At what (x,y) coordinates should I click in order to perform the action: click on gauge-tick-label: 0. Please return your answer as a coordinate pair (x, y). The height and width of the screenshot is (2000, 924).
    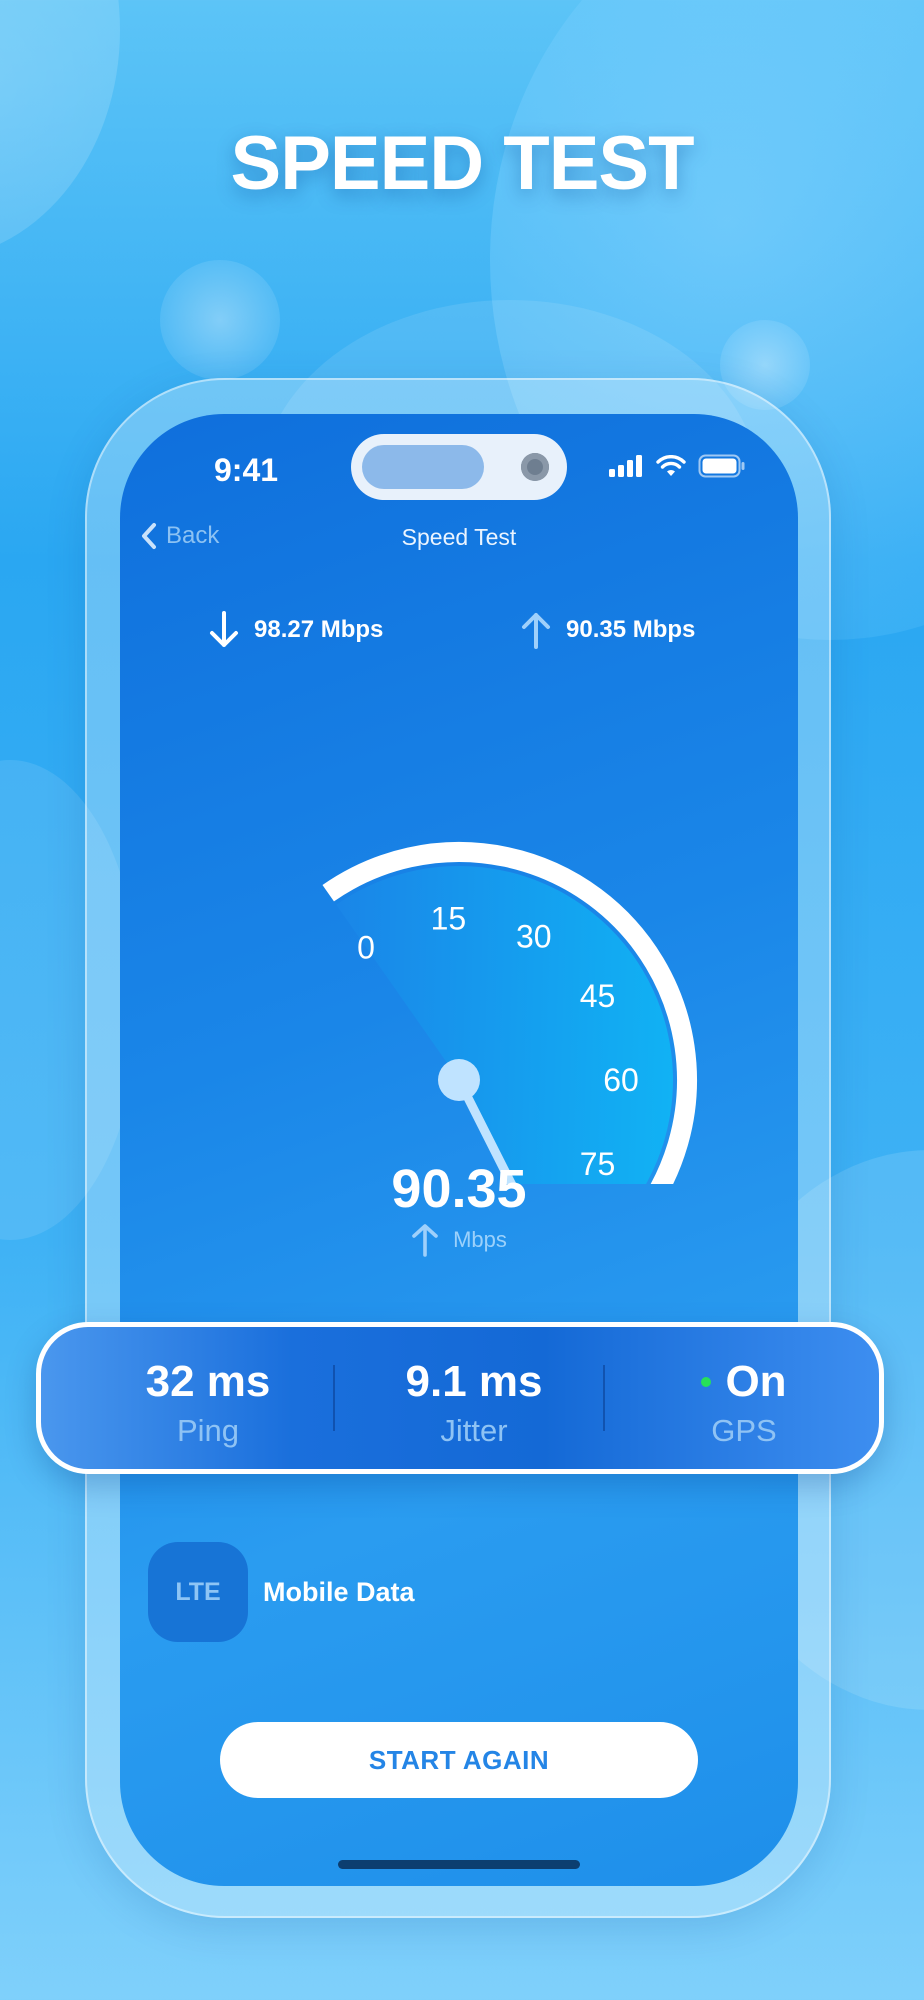
    Looking at the image, I should click on (366, 947).